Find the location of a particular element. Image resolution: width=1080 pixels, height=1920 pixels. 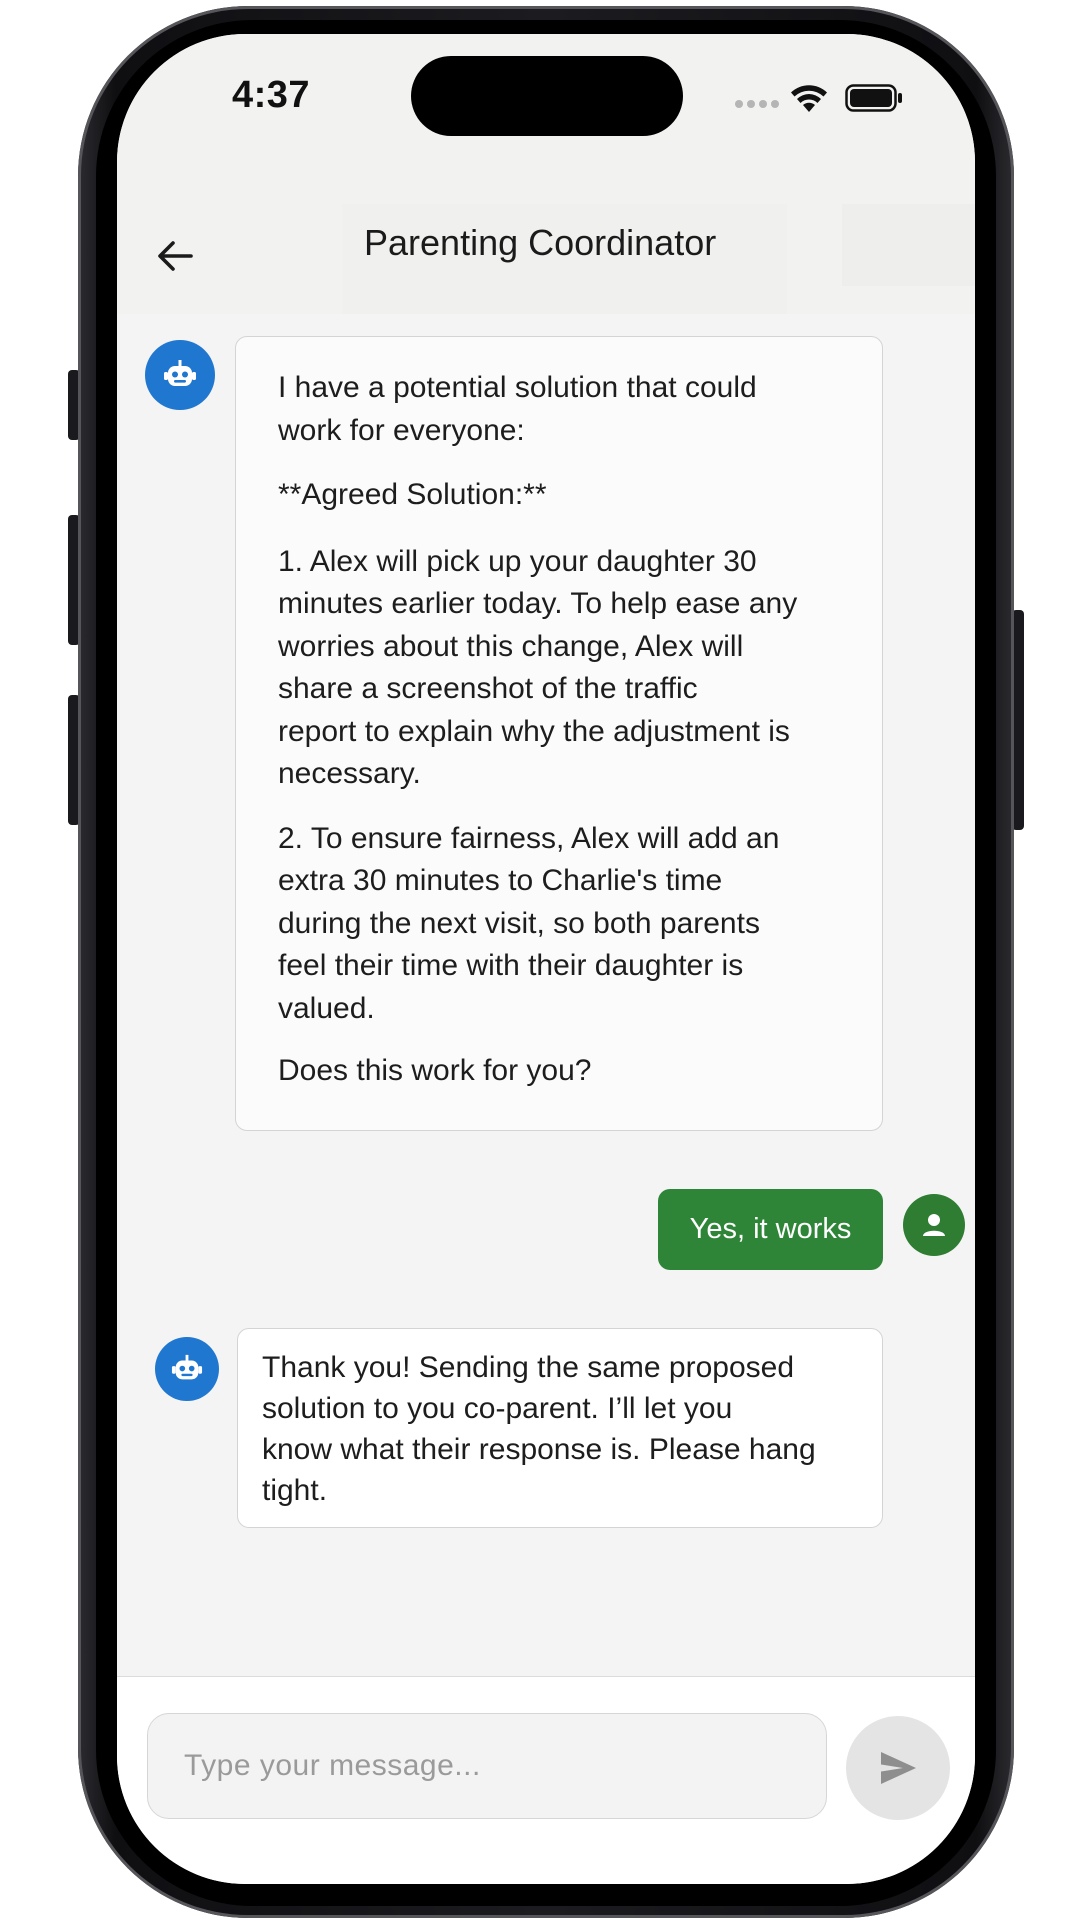

message-paragraph: **Agreed Solution:** is located at coordinates (412, 494).